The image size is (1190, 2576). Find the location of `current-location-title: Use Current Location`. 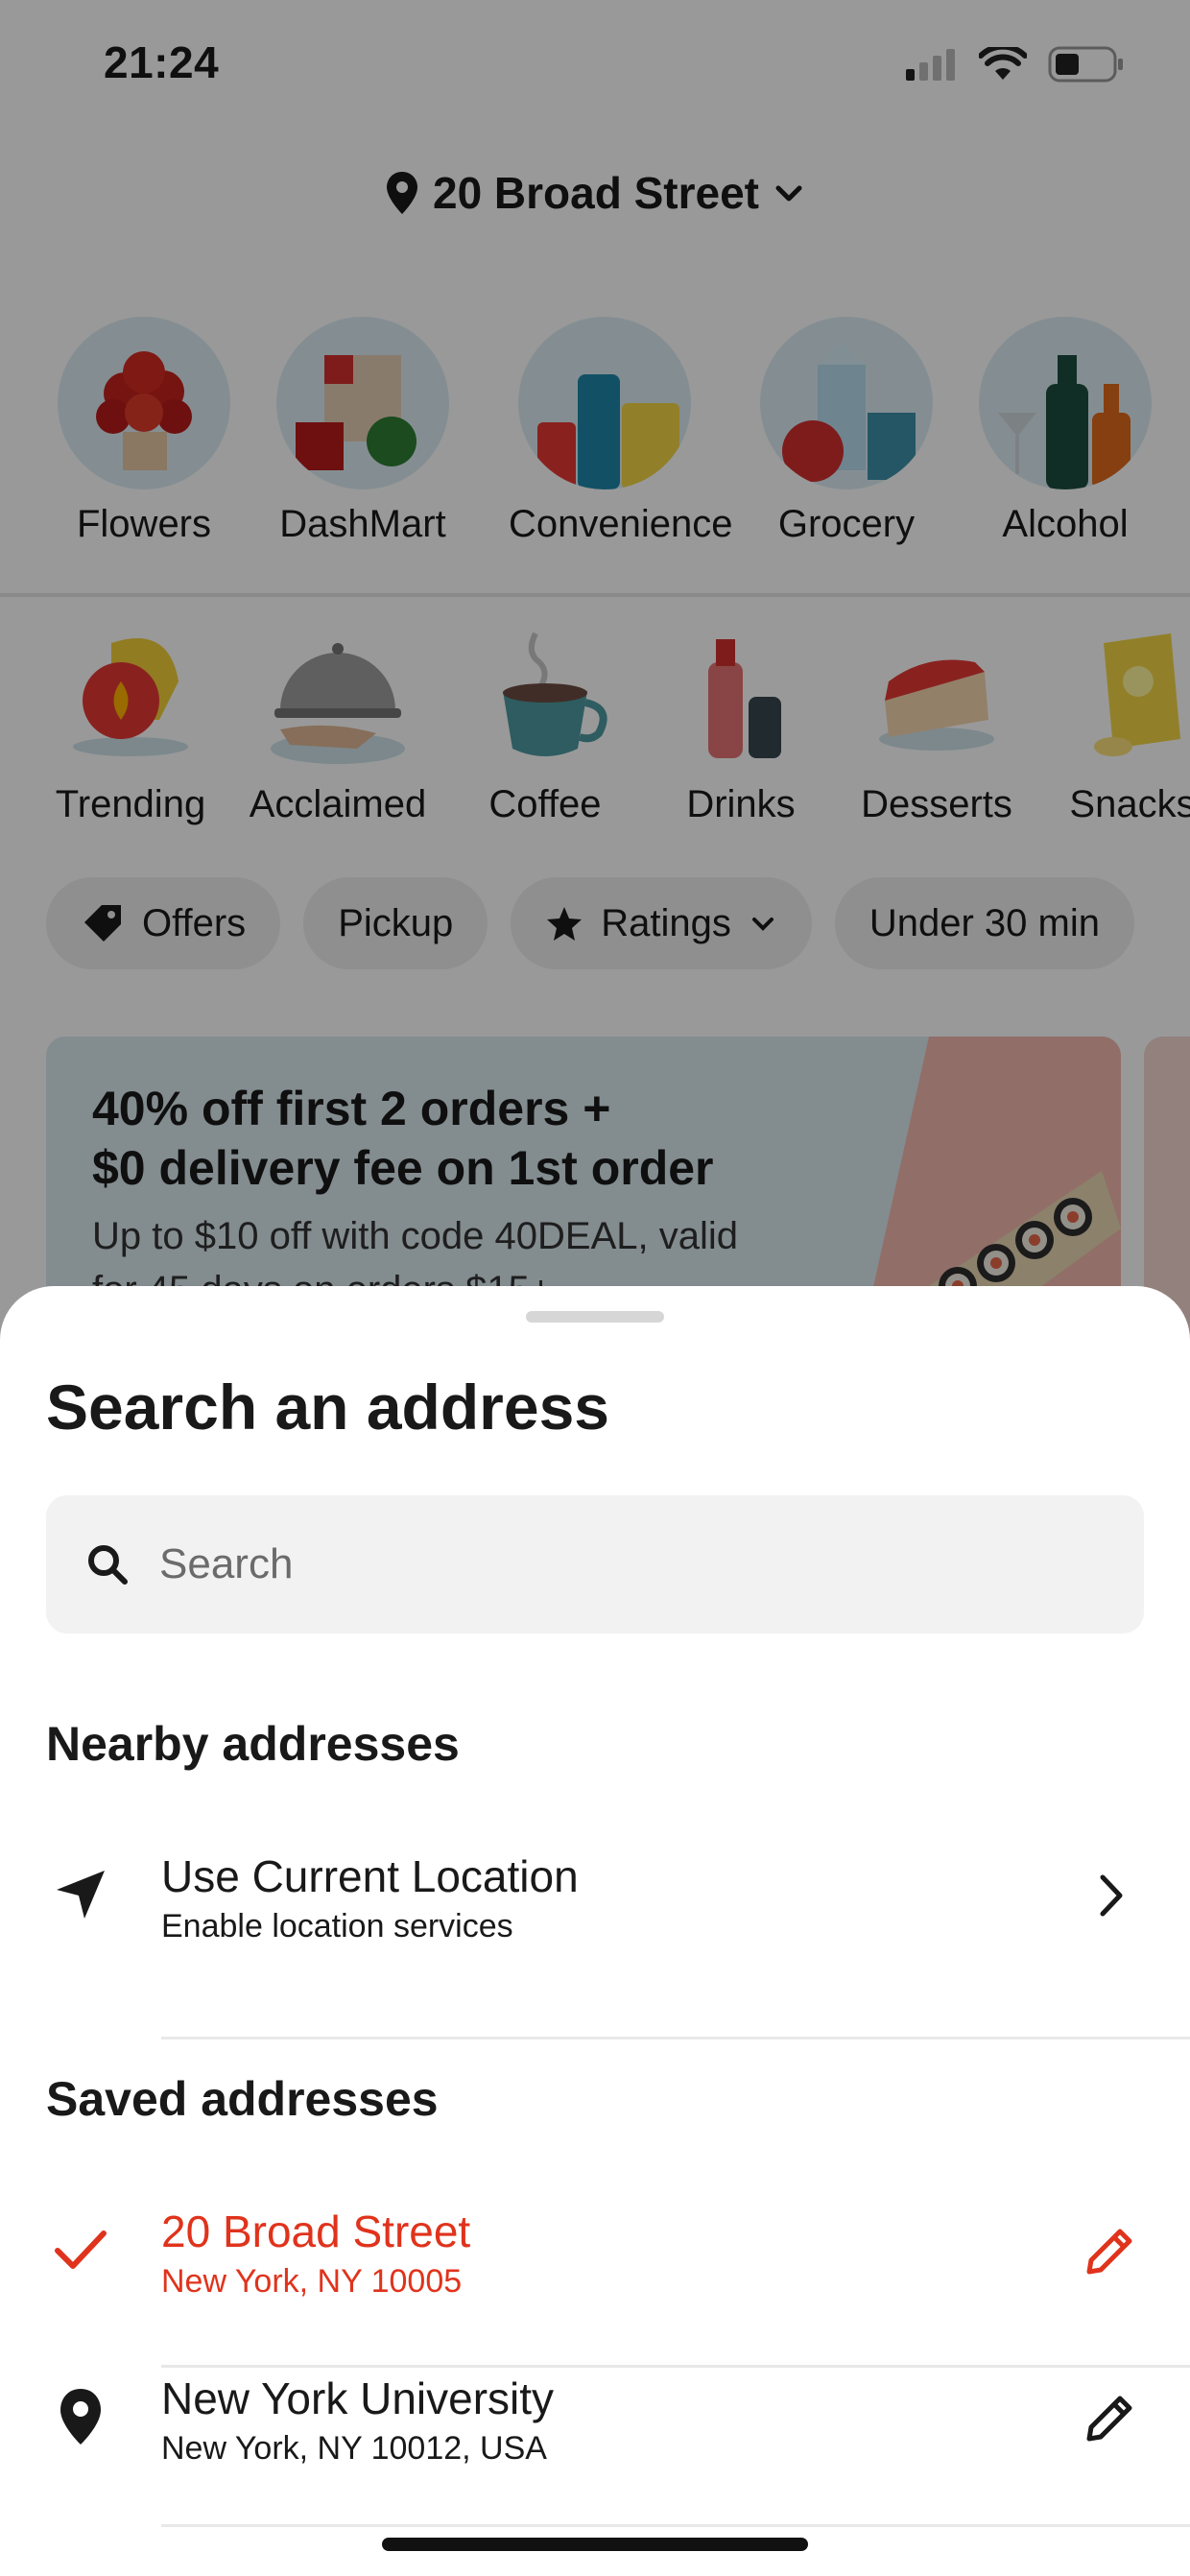

current-location-title: Use Current Location is located at coordinates (370, 1876).